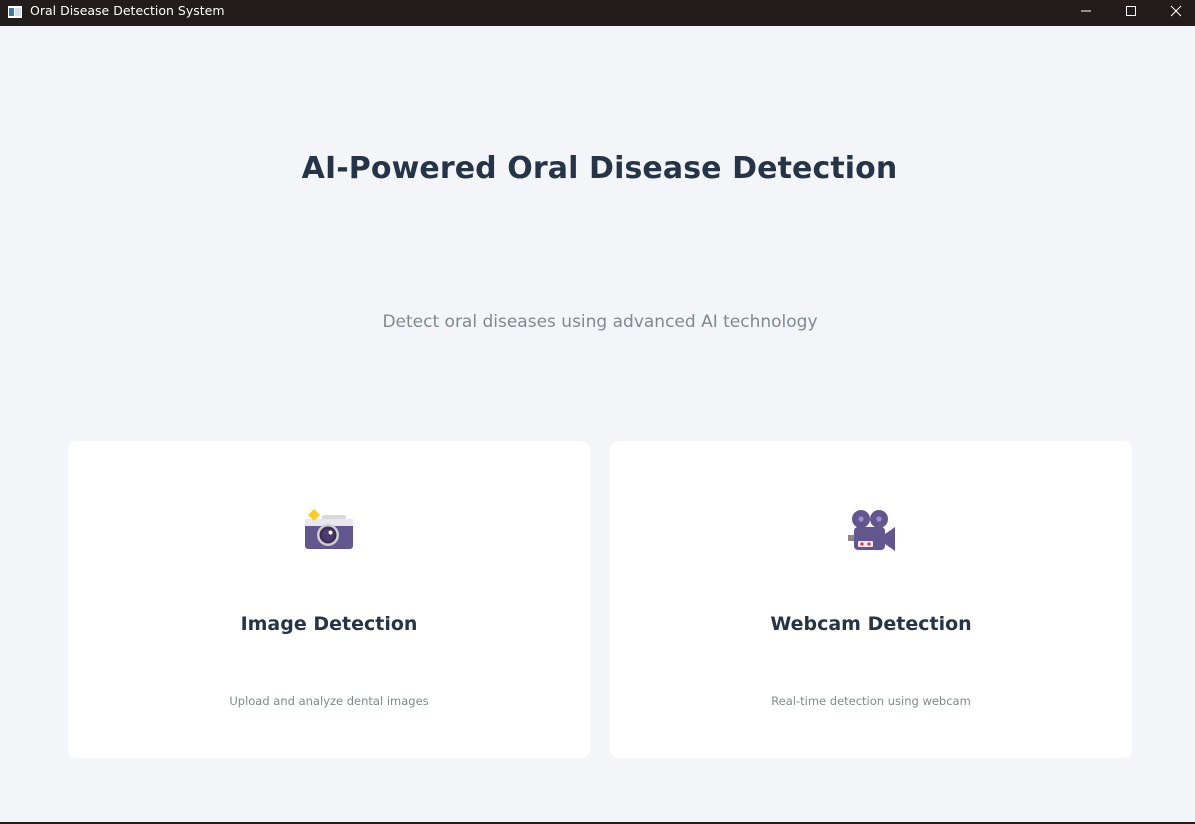 The width and height of the screenshot is (1195, 824). What do you see at coordinates (871, 530) in the screenshot?
I see `video-camera-icon` at bounding box center [871, 530].